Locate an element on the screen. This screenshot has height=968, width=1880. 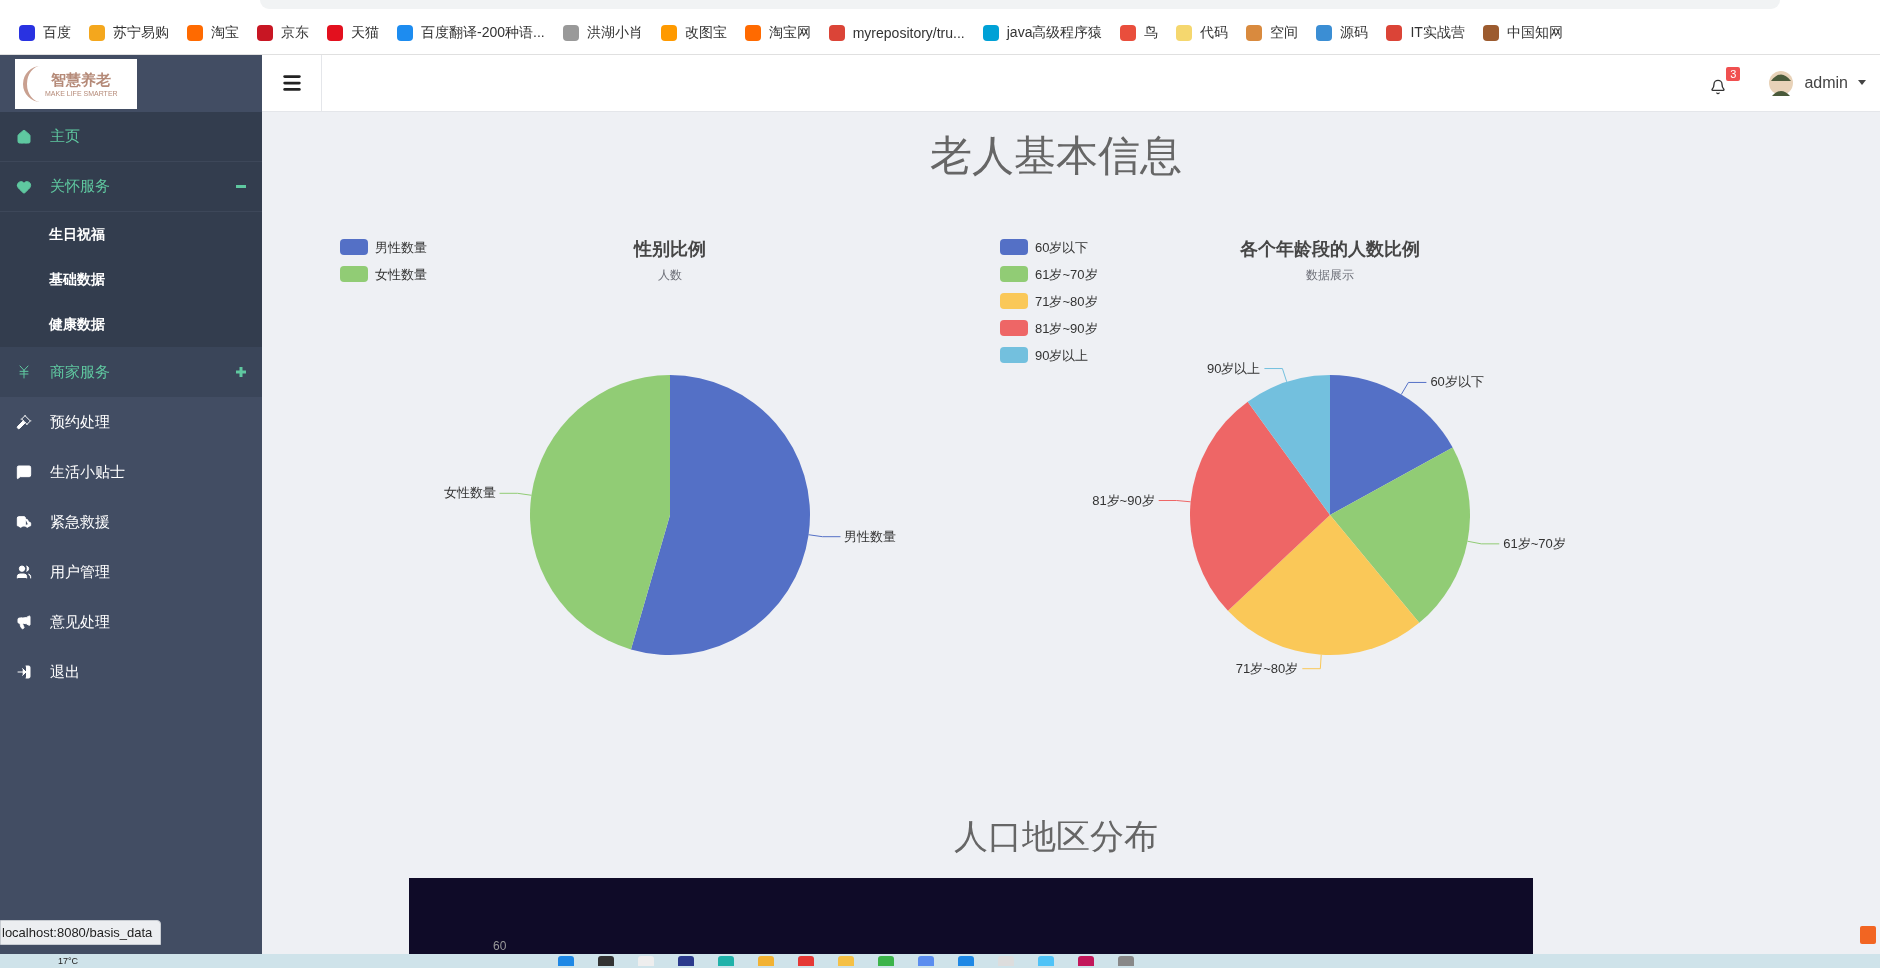
slice-label: 81岁~90岁 is located at coordinates (1123, 500).